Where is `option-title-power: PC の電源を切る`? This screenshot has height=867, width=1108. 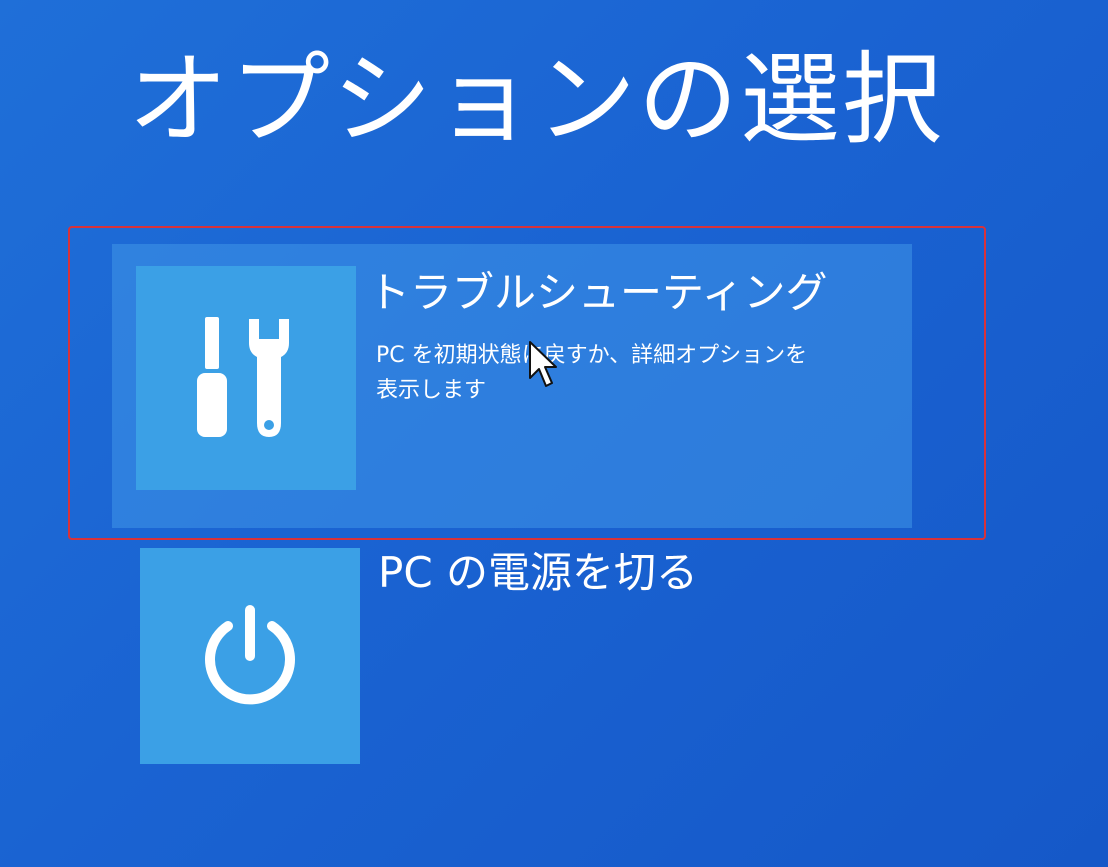 option-title-power: PC の電源を切る is located at coordinates (538, 572).